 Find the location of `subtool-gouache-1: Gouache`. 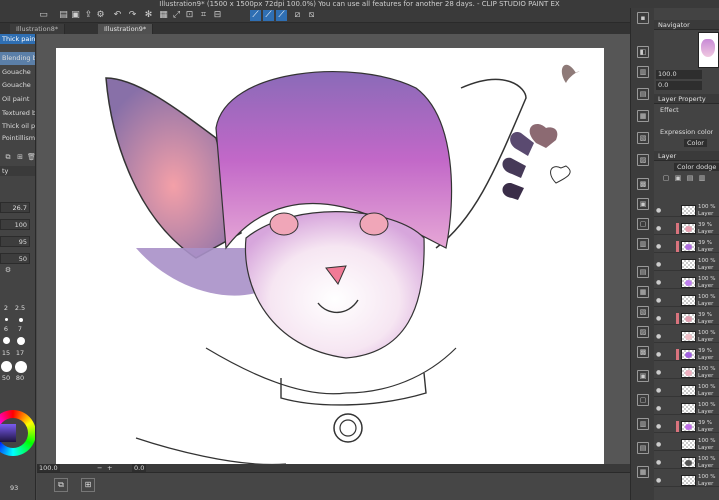

subtool-gouache-1: Gouache is located at coordinates (17, 72).